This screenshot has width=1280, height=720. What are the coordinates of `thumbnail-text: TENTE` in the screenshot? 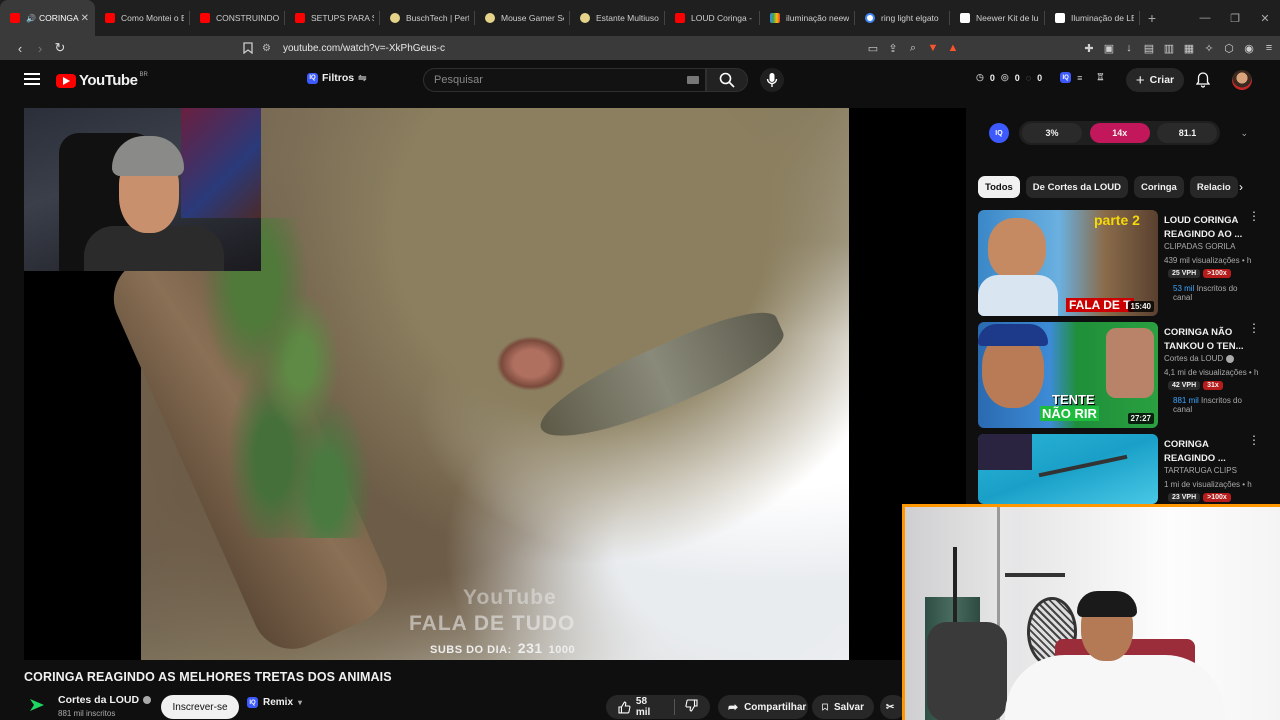 It's located at (1073, 399).